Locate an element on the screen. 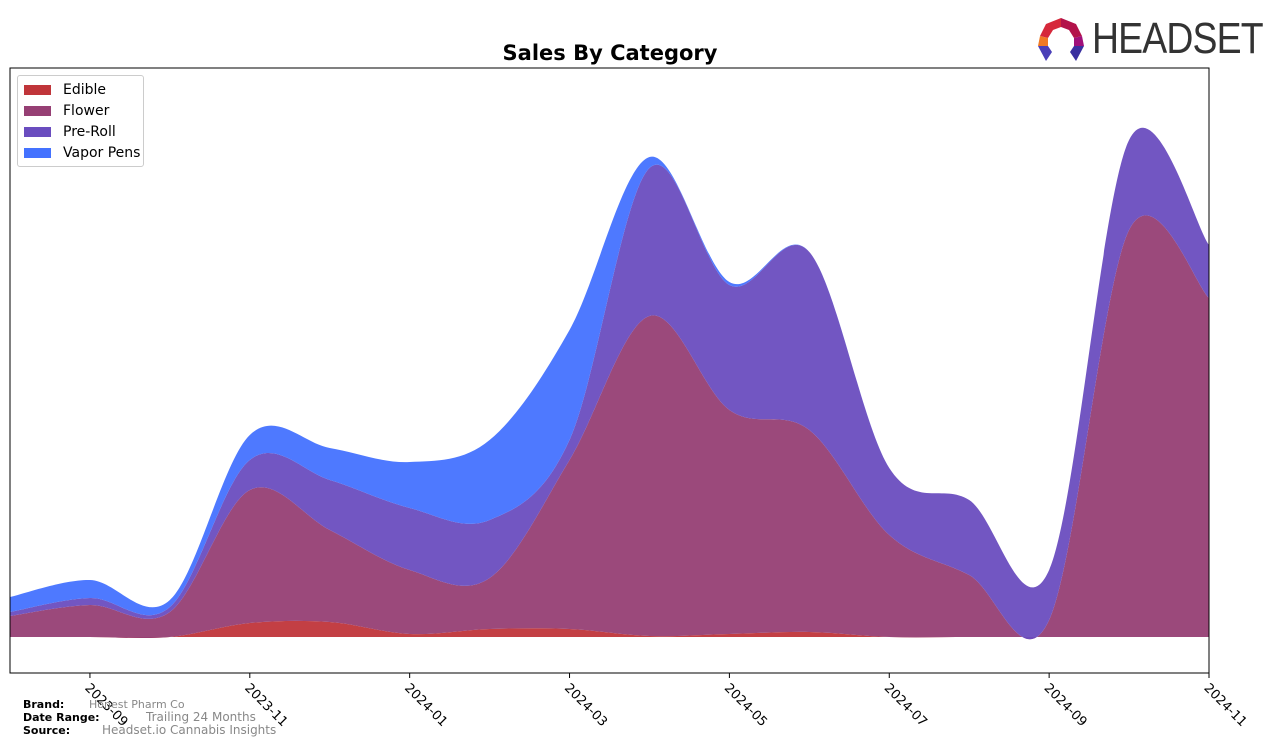 The image size is (1276, 745). x-tick-label: 2024-03 is located at coordinates (585, 705).